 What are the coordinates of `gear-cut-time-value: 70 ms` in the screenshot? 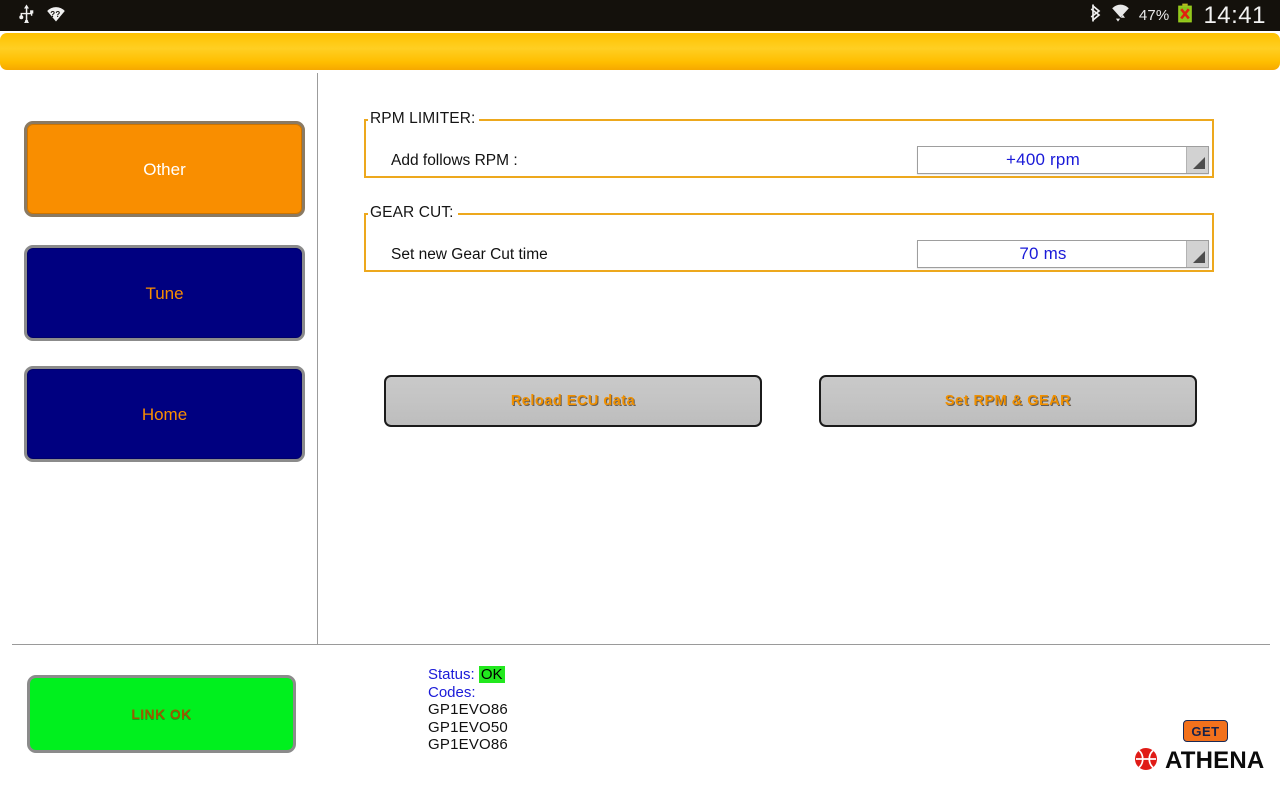 It's located at (1043, 253).